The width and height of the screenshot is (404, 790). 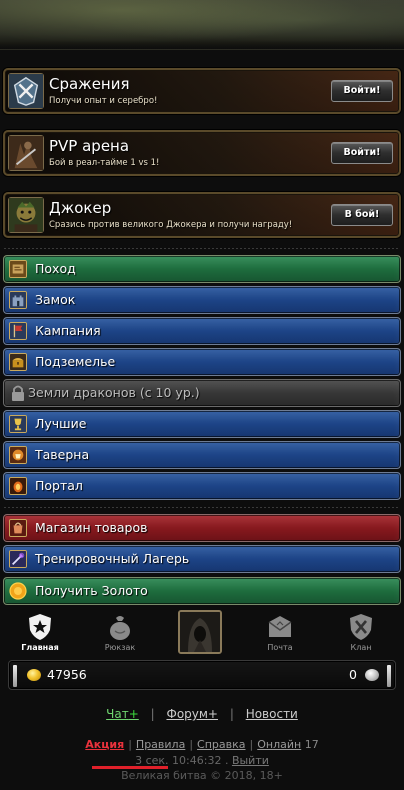 What do you see at coordinates (61, 423) in the screenshot?
I see `menu-item-label: Лучшие` at bounding box center [61, 423].